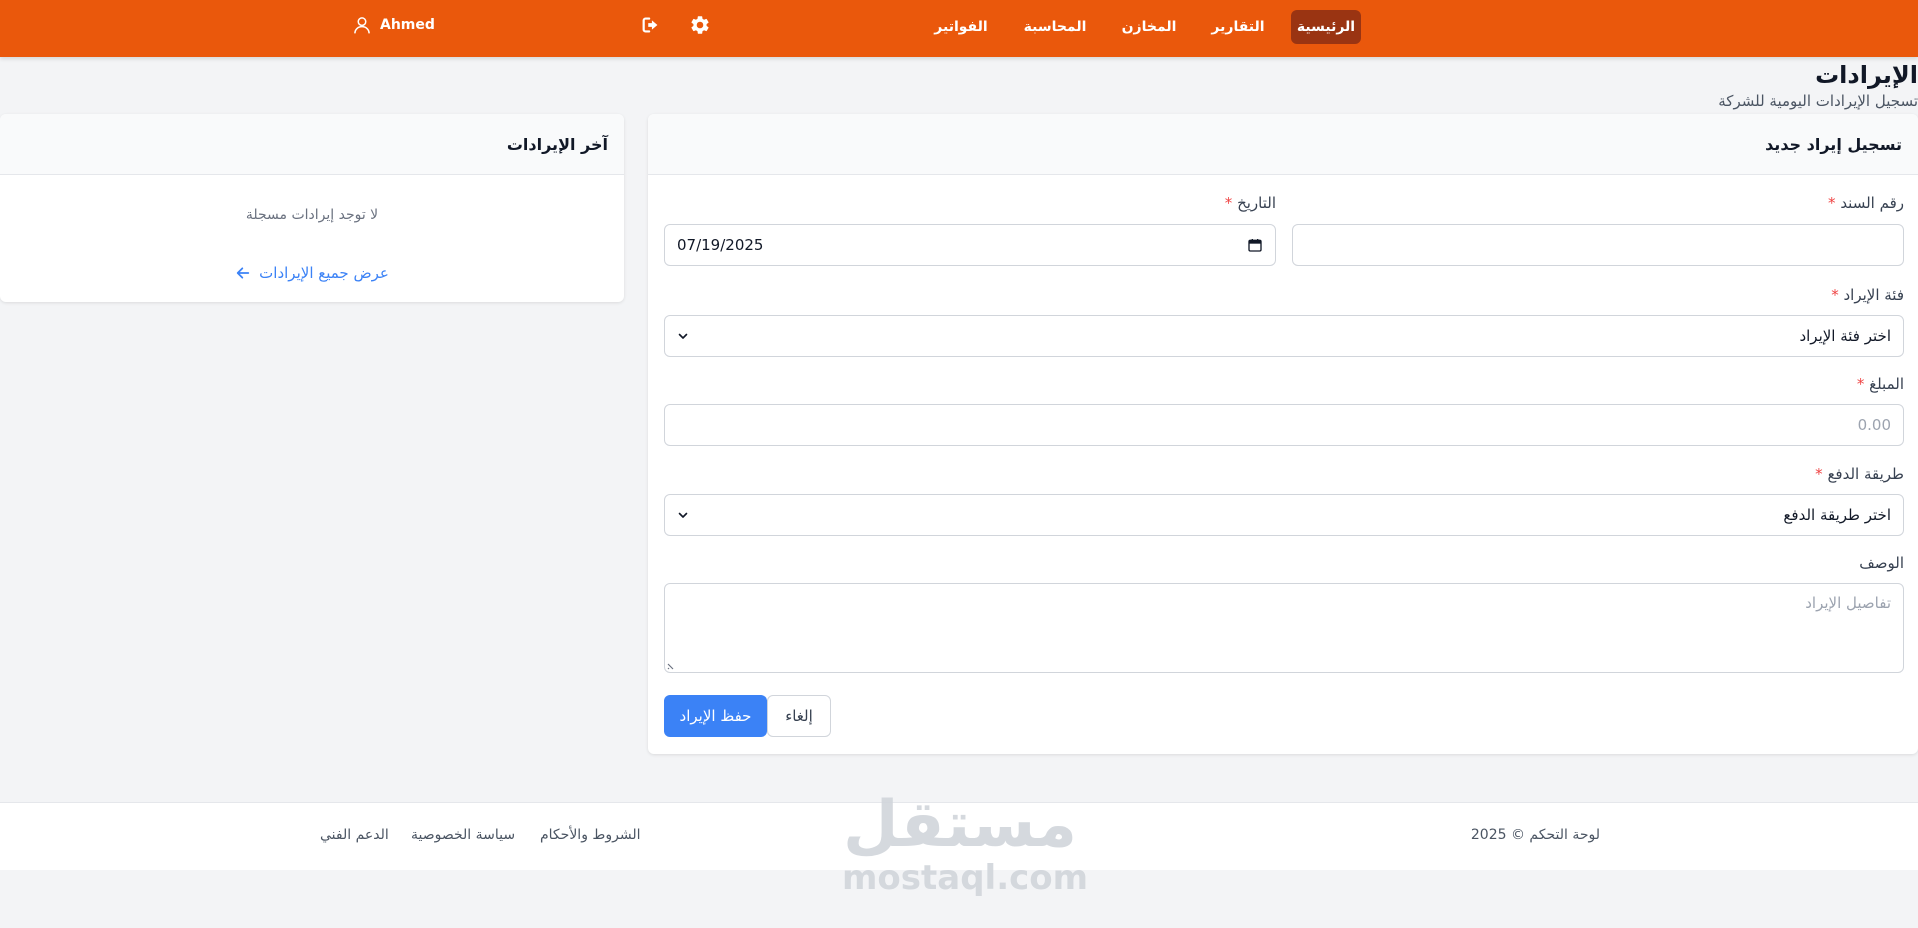 This screenshot has width=1918, height=928. Describe the element at coordinates (590, 835) in the screenshot. I see `footer-link-terms: الشروط والأحكام` at that location.